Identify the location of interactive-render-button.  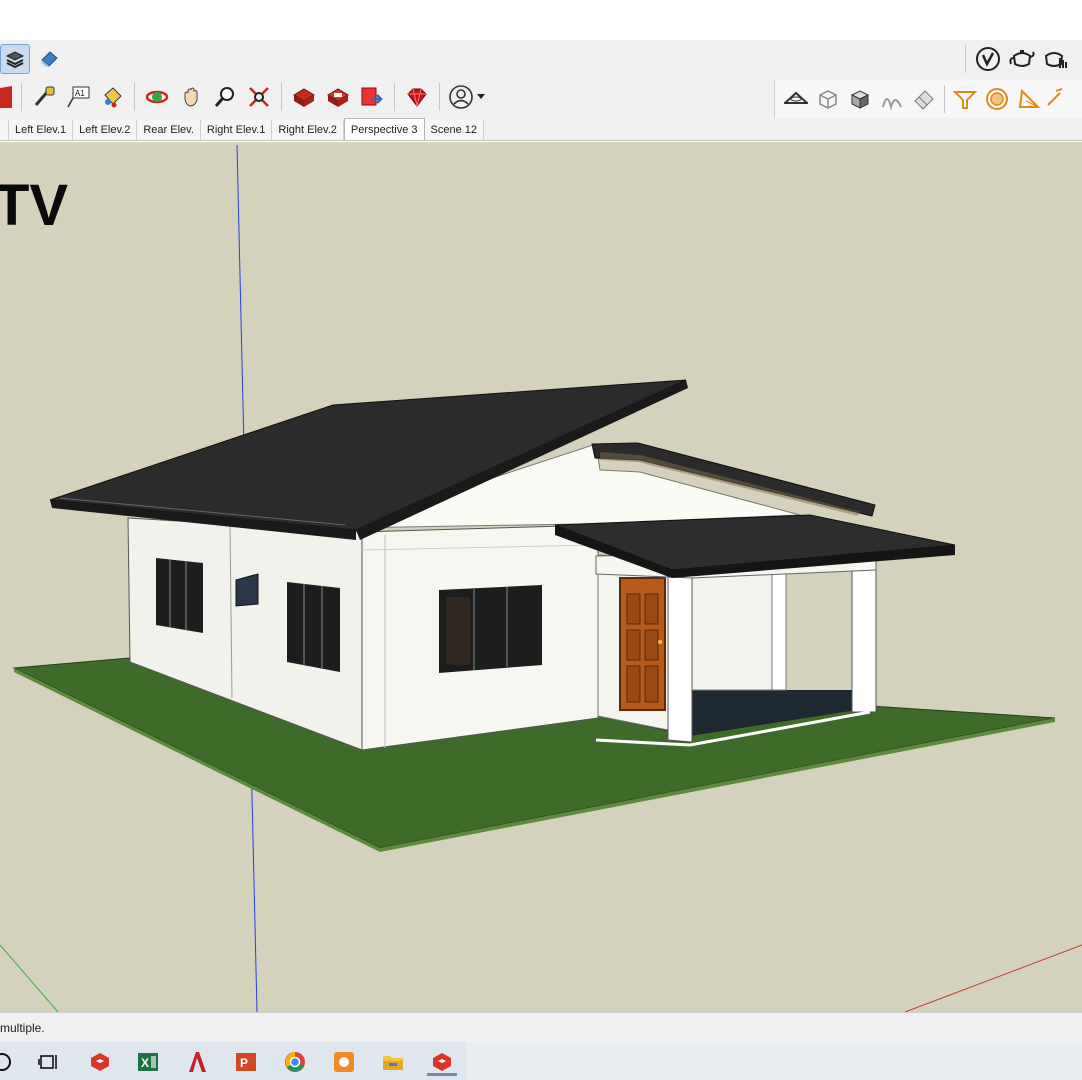
(1056, 59).